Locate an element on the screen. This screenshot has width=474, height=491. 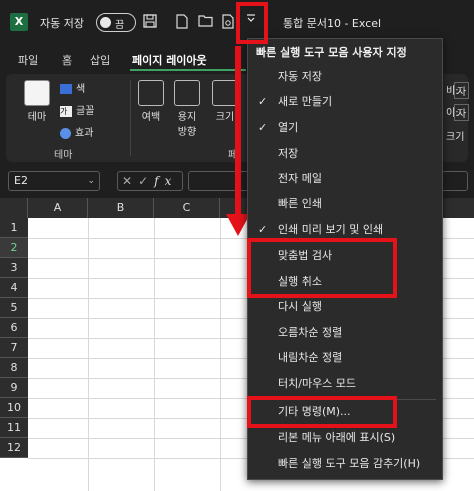
fonts-icon: 가 is located at coordinates (66, 111).